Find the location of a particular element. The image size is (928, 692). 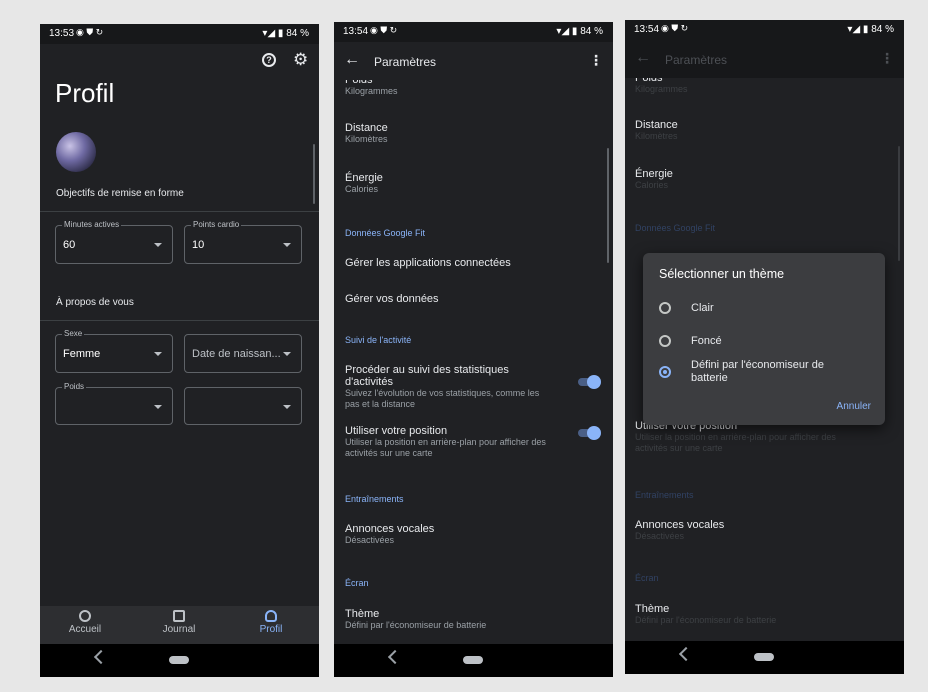

status-bar: 13:53 ◉ ⛊ ↻ ▾◢ ▮ 84 % is located at coordinates (179, 34).